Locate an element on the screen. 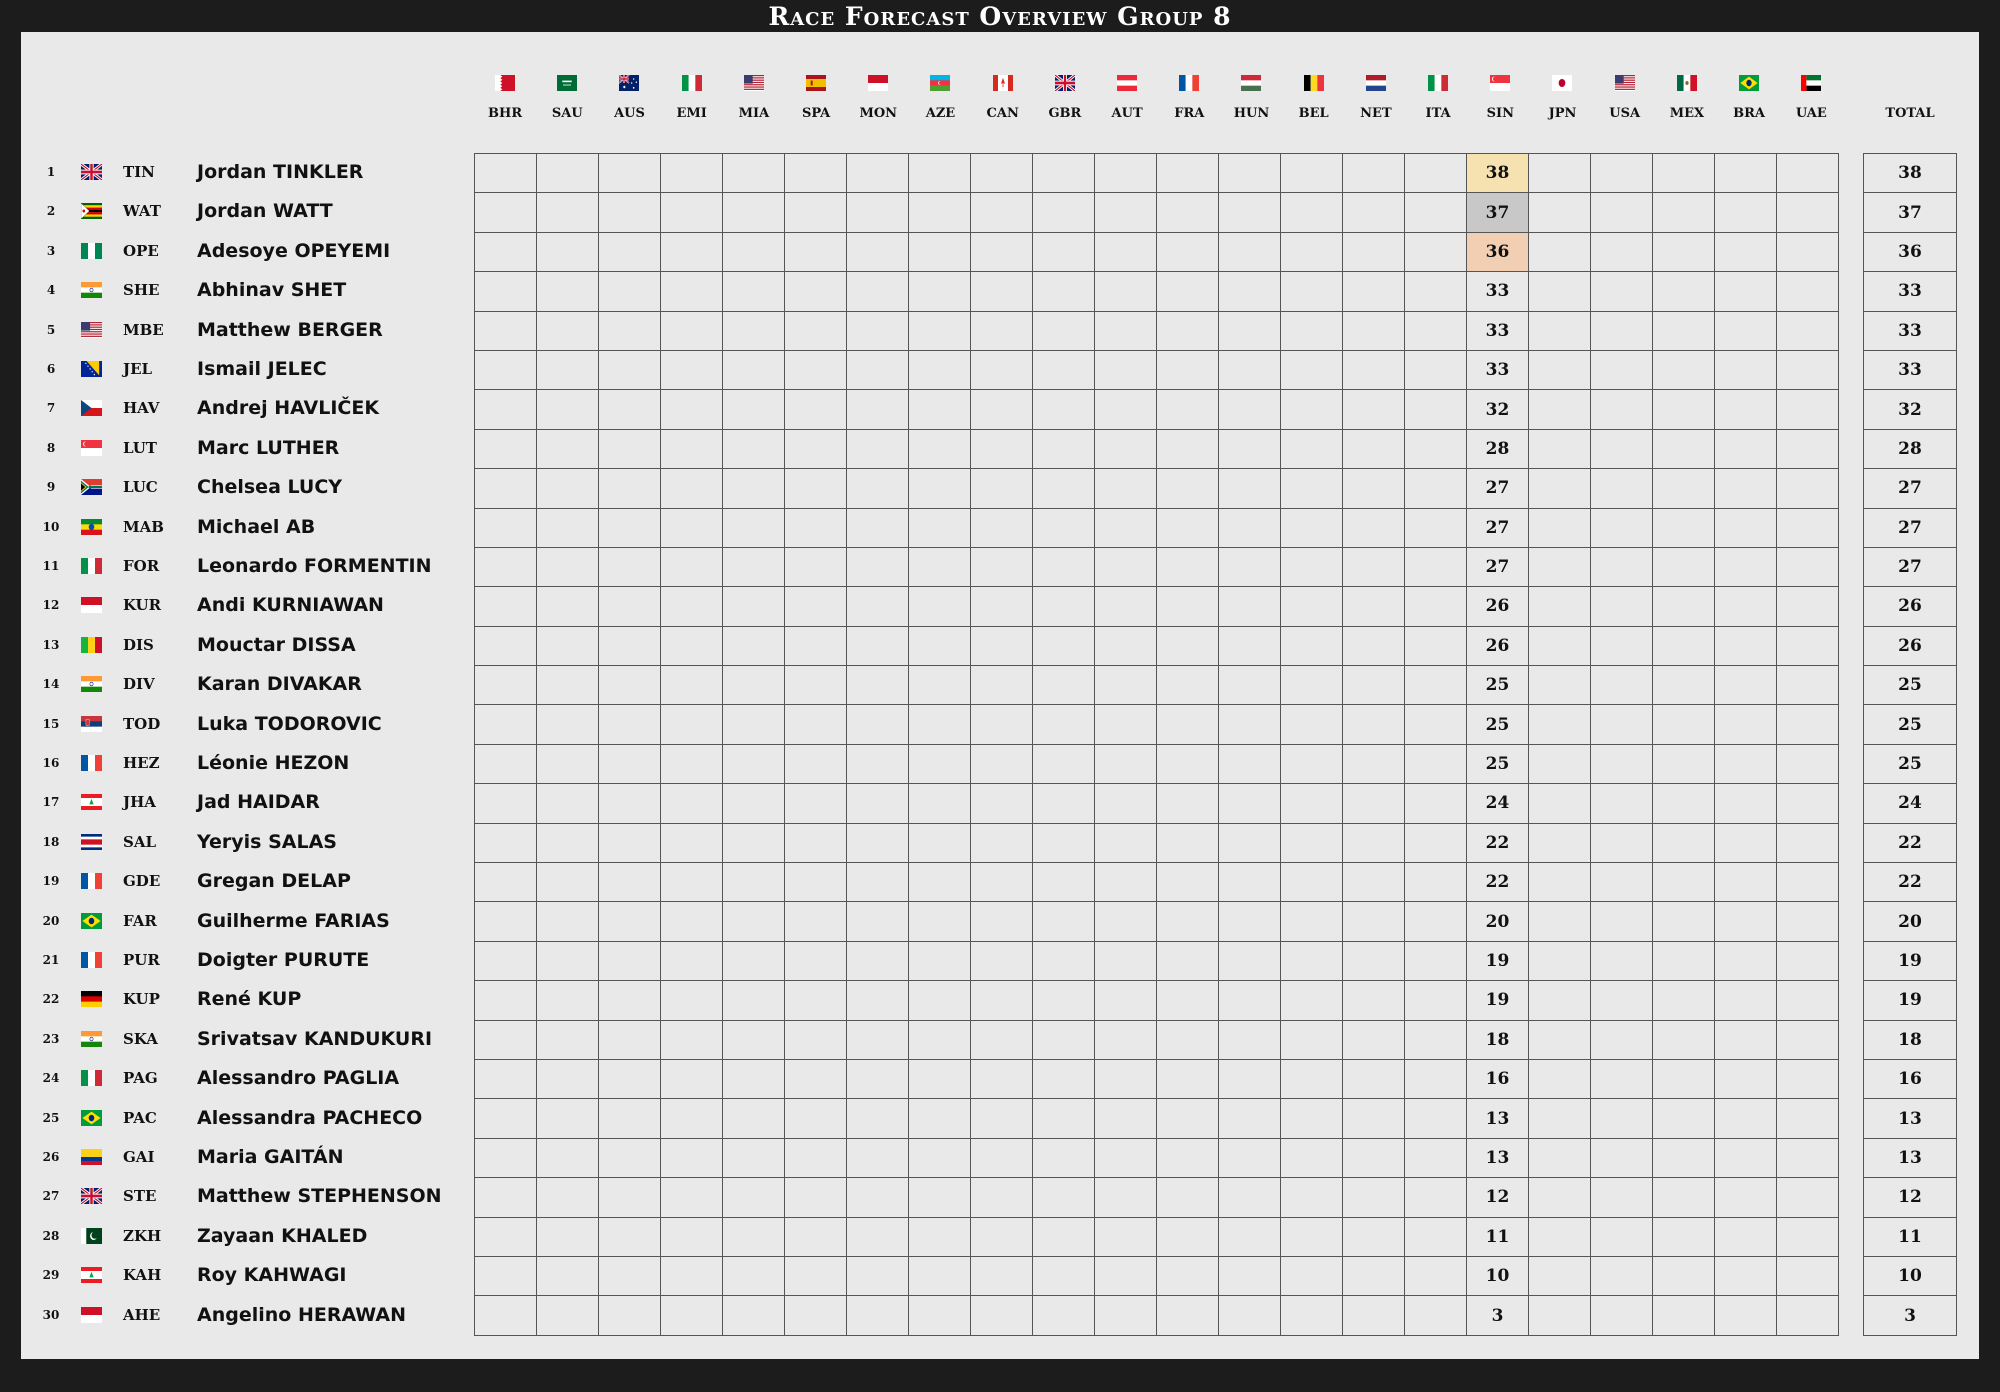  grid-row: 28 is located at coordinates (1156, 449).